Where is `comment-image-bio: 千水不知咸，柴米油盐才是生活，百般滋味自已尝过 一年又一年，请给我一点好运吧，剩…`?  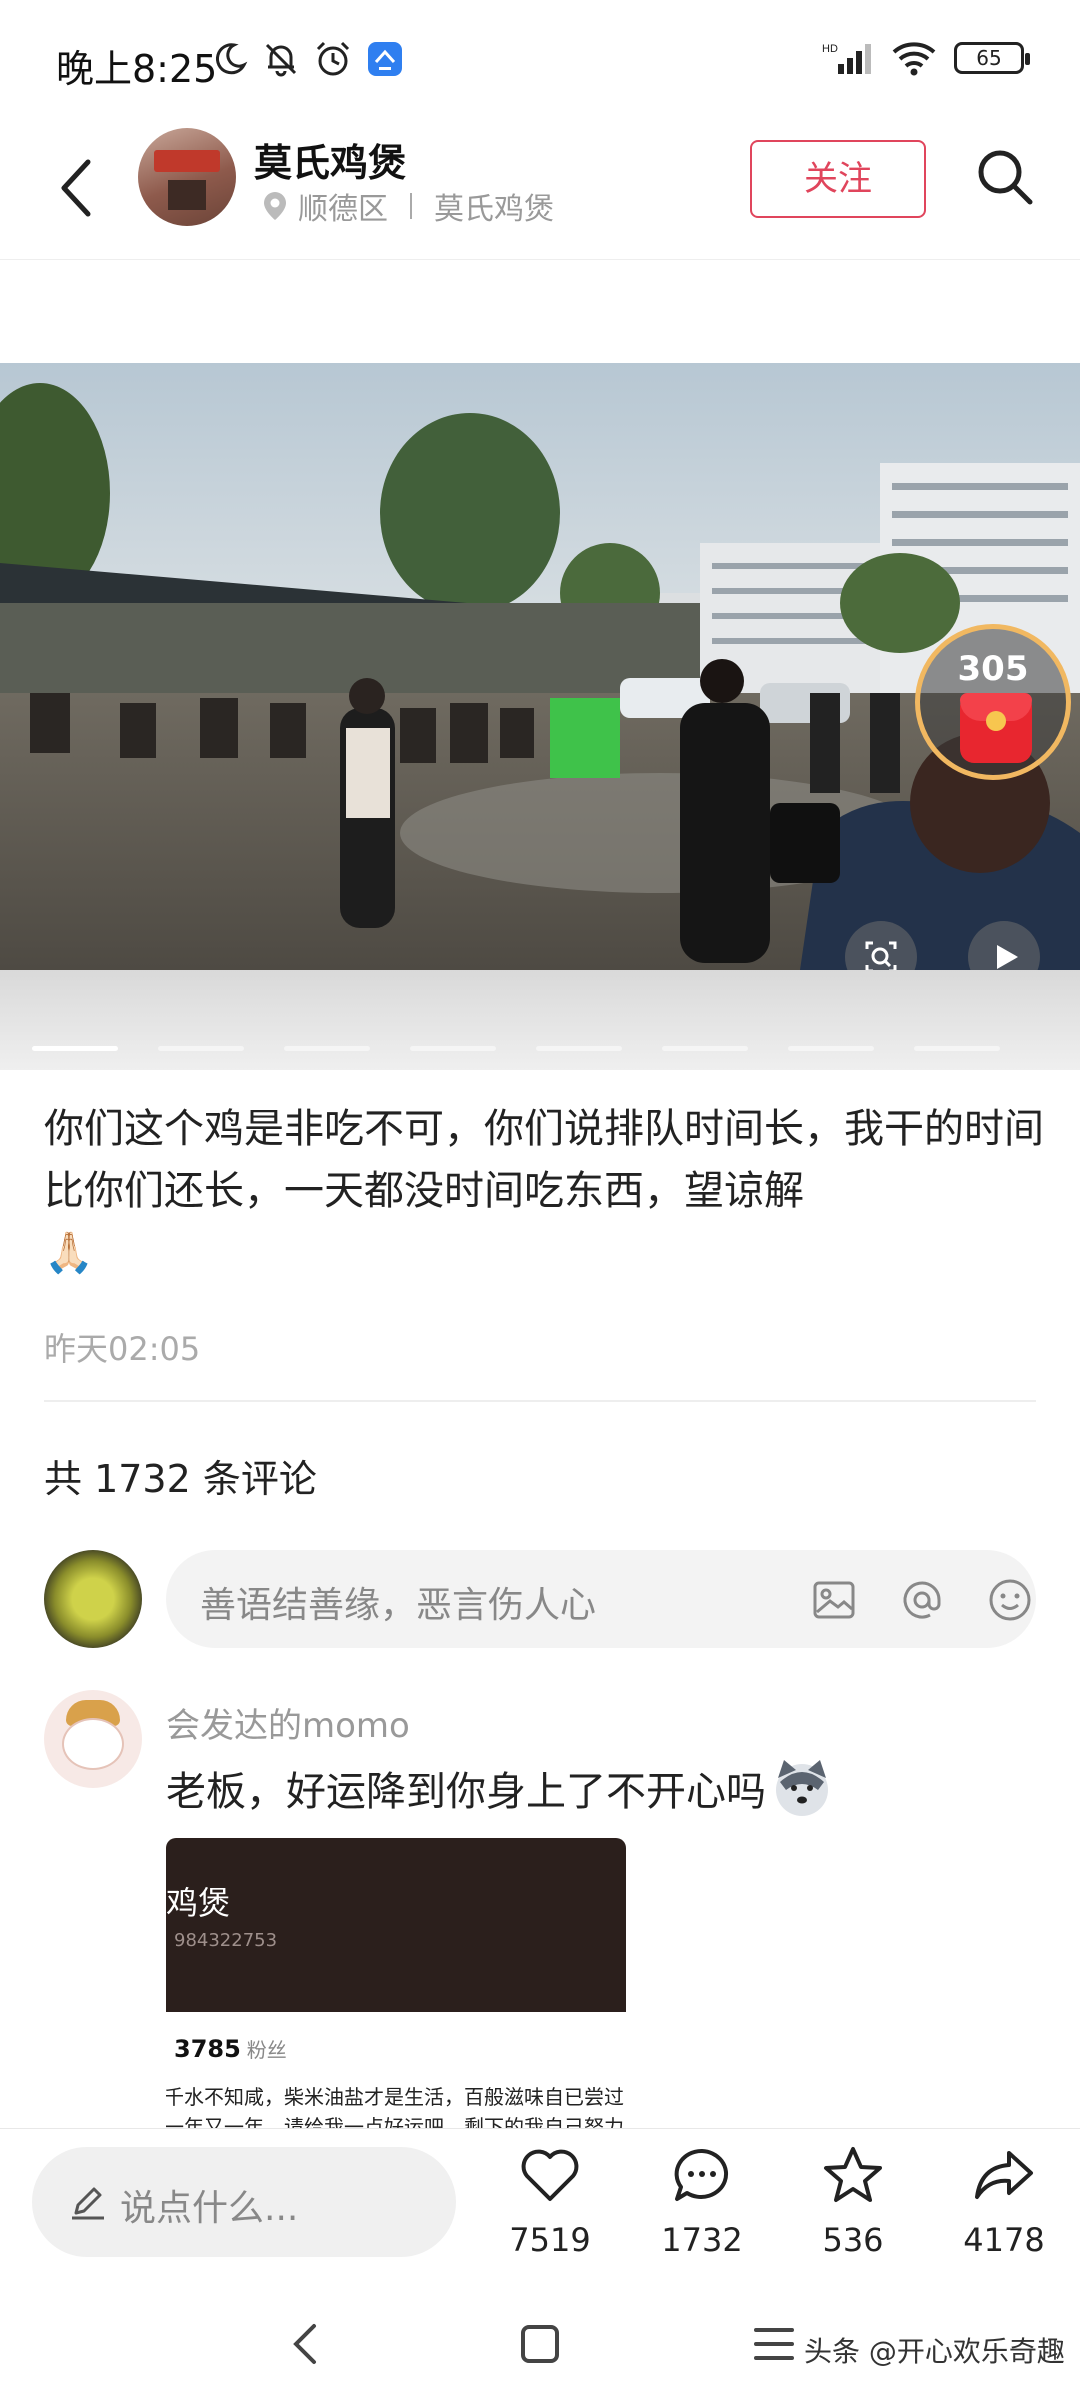
comment-image-bio: 千水不知咸，柴米油盐才是生活，百般滋味自已尝过 一年又一年，请给我一点好运吧，剩… is located at coordinates (395, 2106).